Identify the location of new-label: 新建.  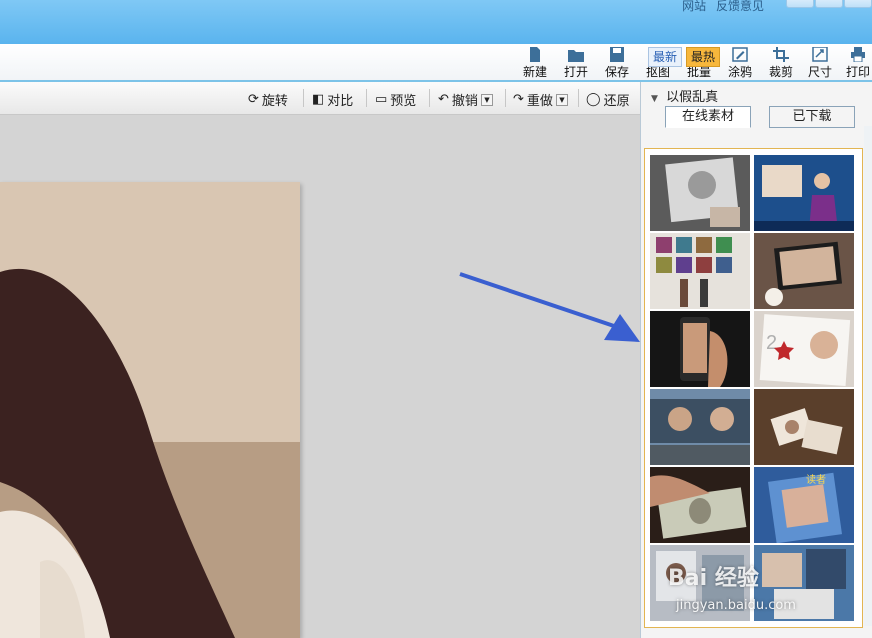
(534, 72).